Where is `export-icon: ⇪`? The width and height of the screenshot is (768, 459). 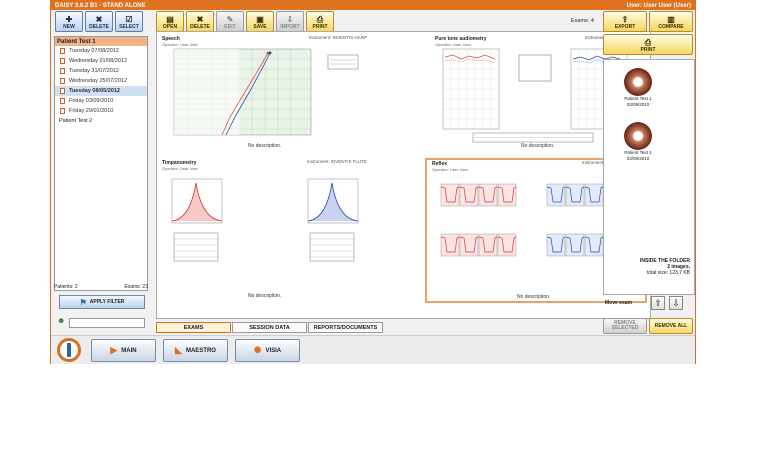
export-icon: ⇪ is located at coordinates (625, 19).